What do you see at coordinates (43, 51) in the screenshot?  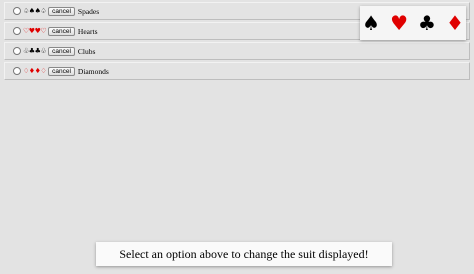 I see `outline-club-icon: ♧` at bounding box center [43, 51].